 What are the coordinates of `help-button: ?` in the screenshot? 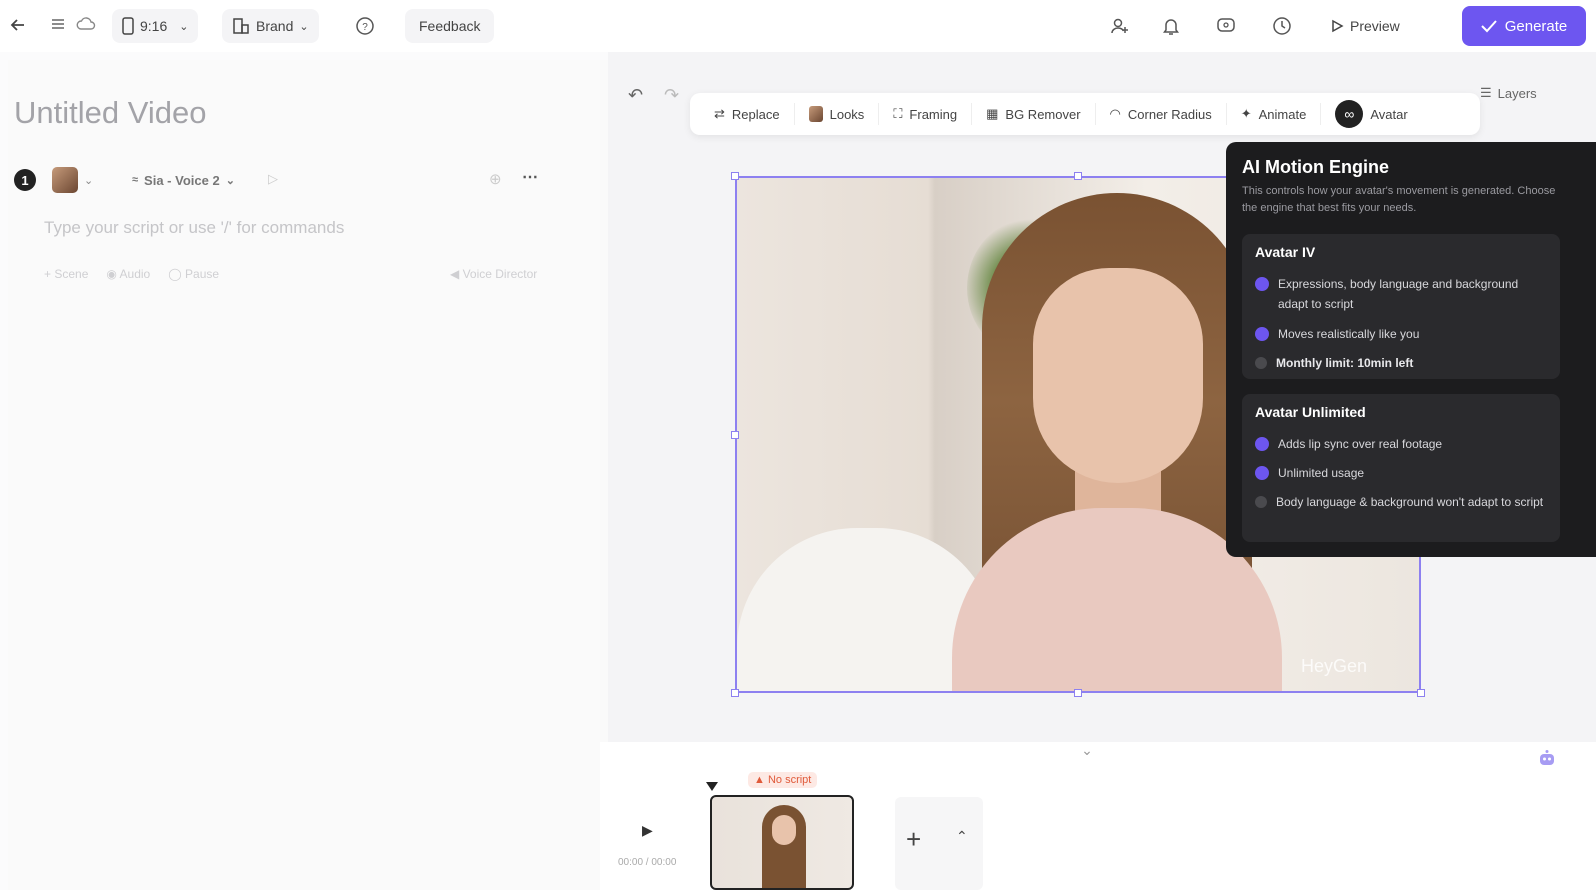 It's located at (365, 26).